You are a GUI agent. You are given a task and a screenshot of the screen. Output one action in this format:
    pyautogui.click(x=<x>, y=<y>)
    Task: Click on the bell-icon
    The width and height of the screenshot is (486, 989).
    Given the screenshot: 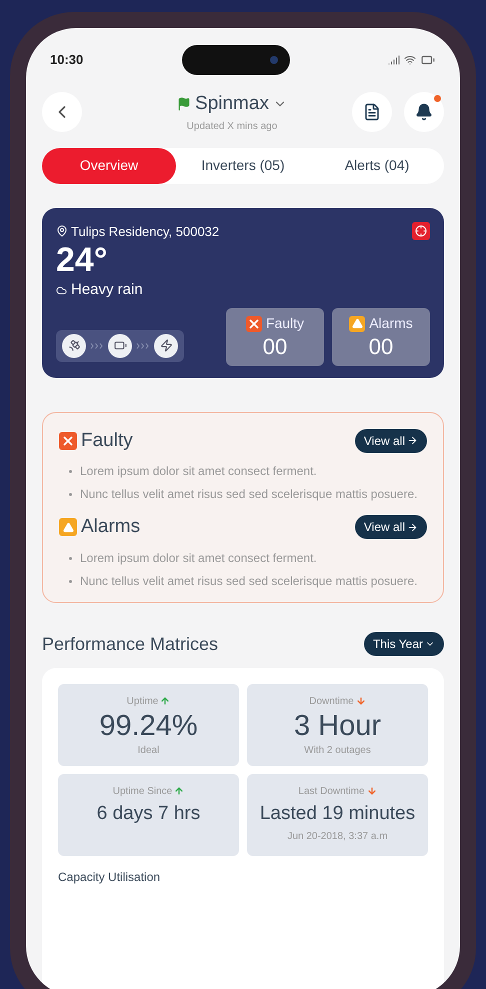 What is the action you would take?
    pyautogui.click(x=423, y=111)
    